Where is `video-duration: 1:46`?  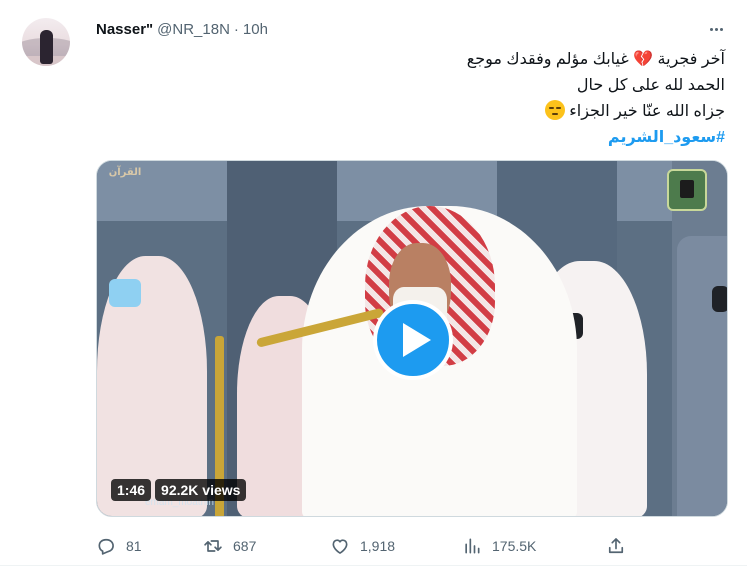
video-duration: 1:46 is located at coordinates (131, 490).